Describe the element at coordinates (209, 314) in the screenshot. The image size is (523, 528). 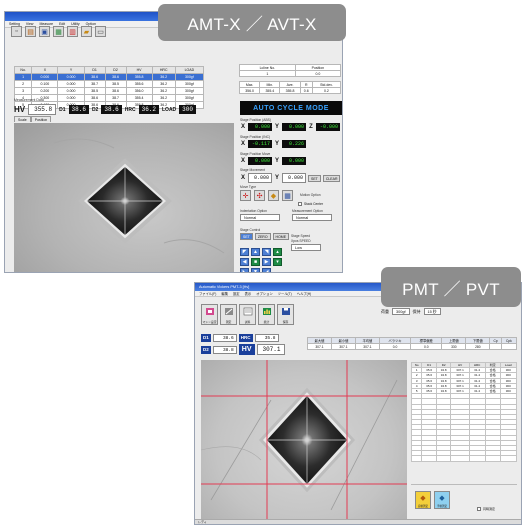
I see `machine-settings-button: マシン設定` at that location.